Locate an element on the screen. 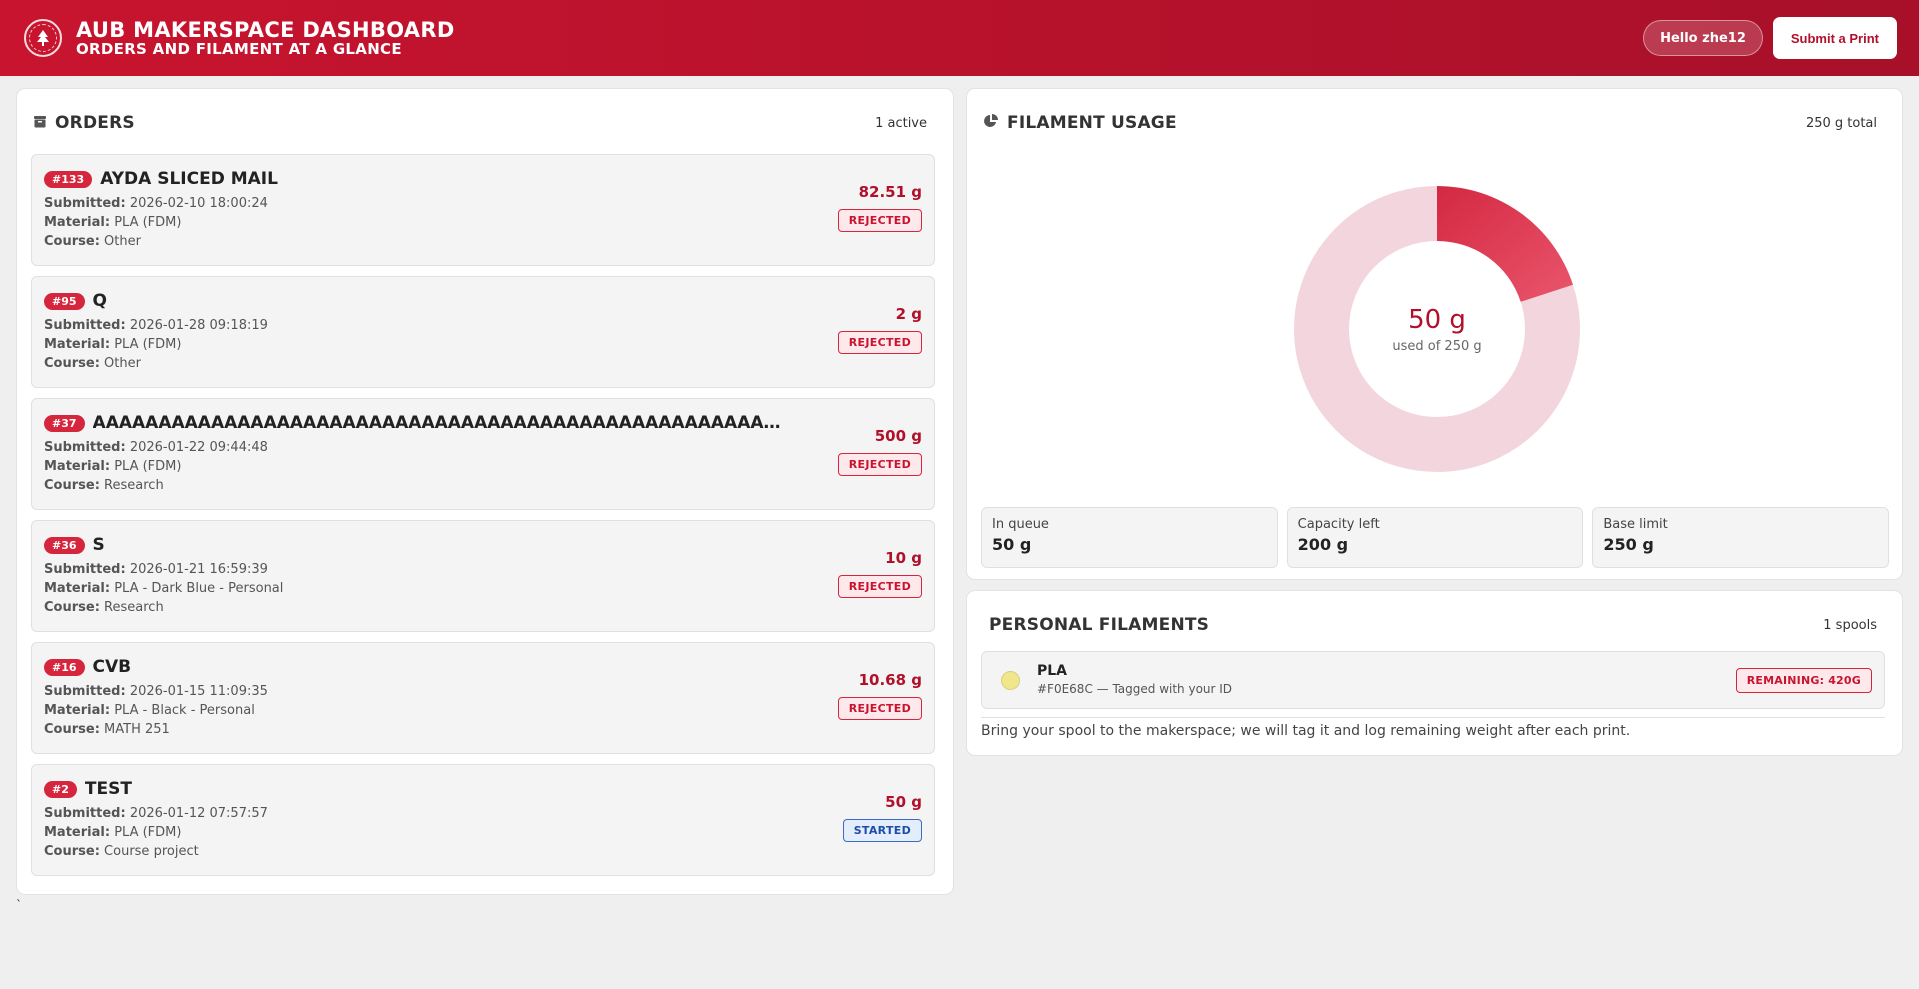 This screenshot has height=989, width=1919. order-id-badge: #2 is located at coordinates (60, 789).